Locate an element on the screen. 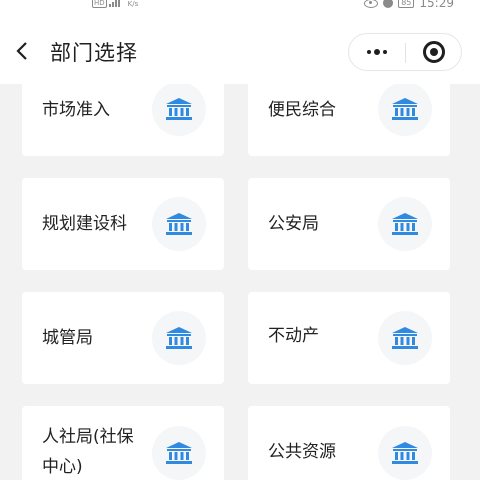 This screenshot has width=480, height=480. department-card-3: 规划建设科 is located at coordinates (123, 224).